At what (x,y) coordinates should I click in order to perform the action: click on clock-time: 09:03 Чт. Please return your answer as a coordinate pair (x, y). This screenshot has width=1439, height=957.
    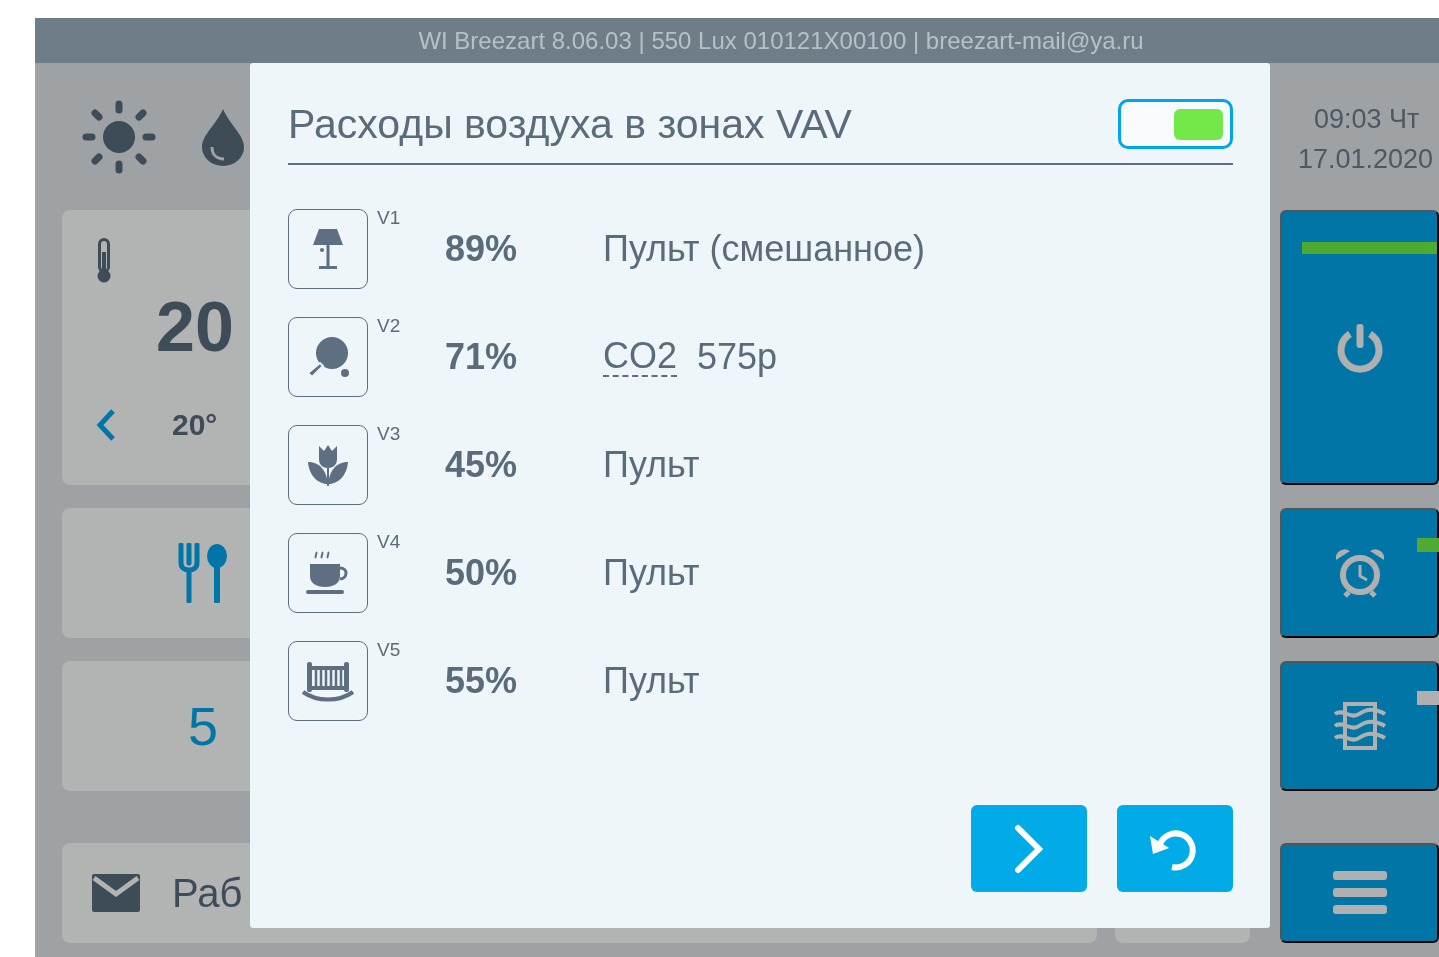
    Looking at the image, I should click on (1367, 120).